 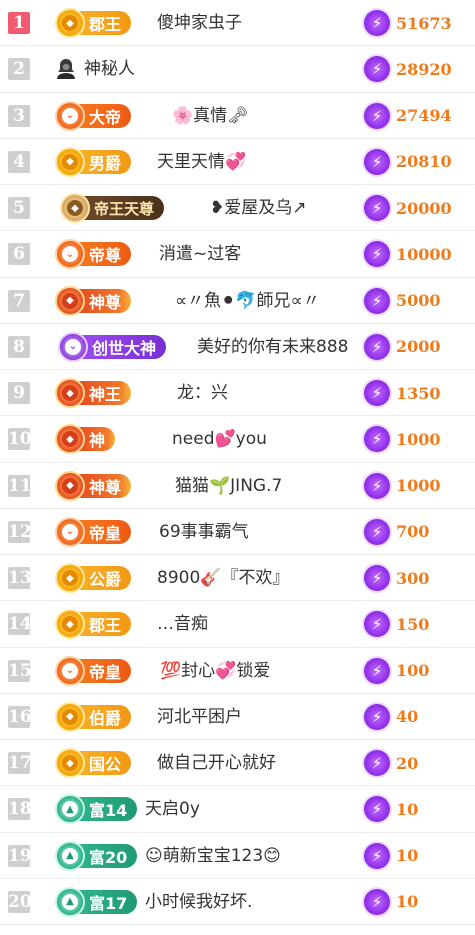 I want to click on user-name: 猫猫🌱JING.7, so click(x=228, y=486).